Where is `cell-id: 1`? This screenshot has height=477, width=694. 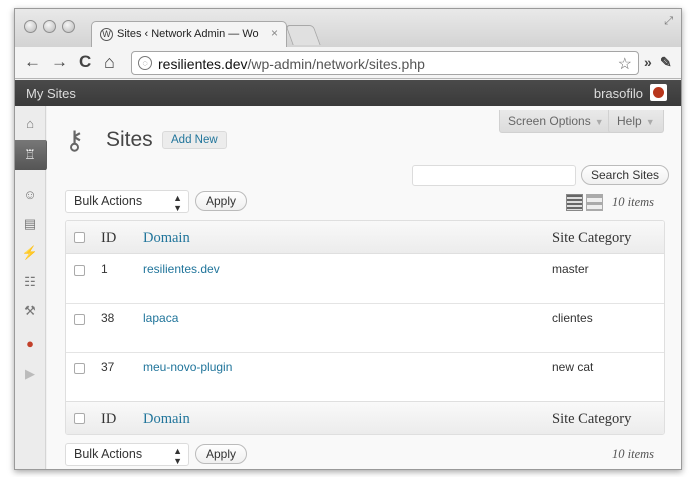
cell-id: 1 is located at coordinates (104, 269).